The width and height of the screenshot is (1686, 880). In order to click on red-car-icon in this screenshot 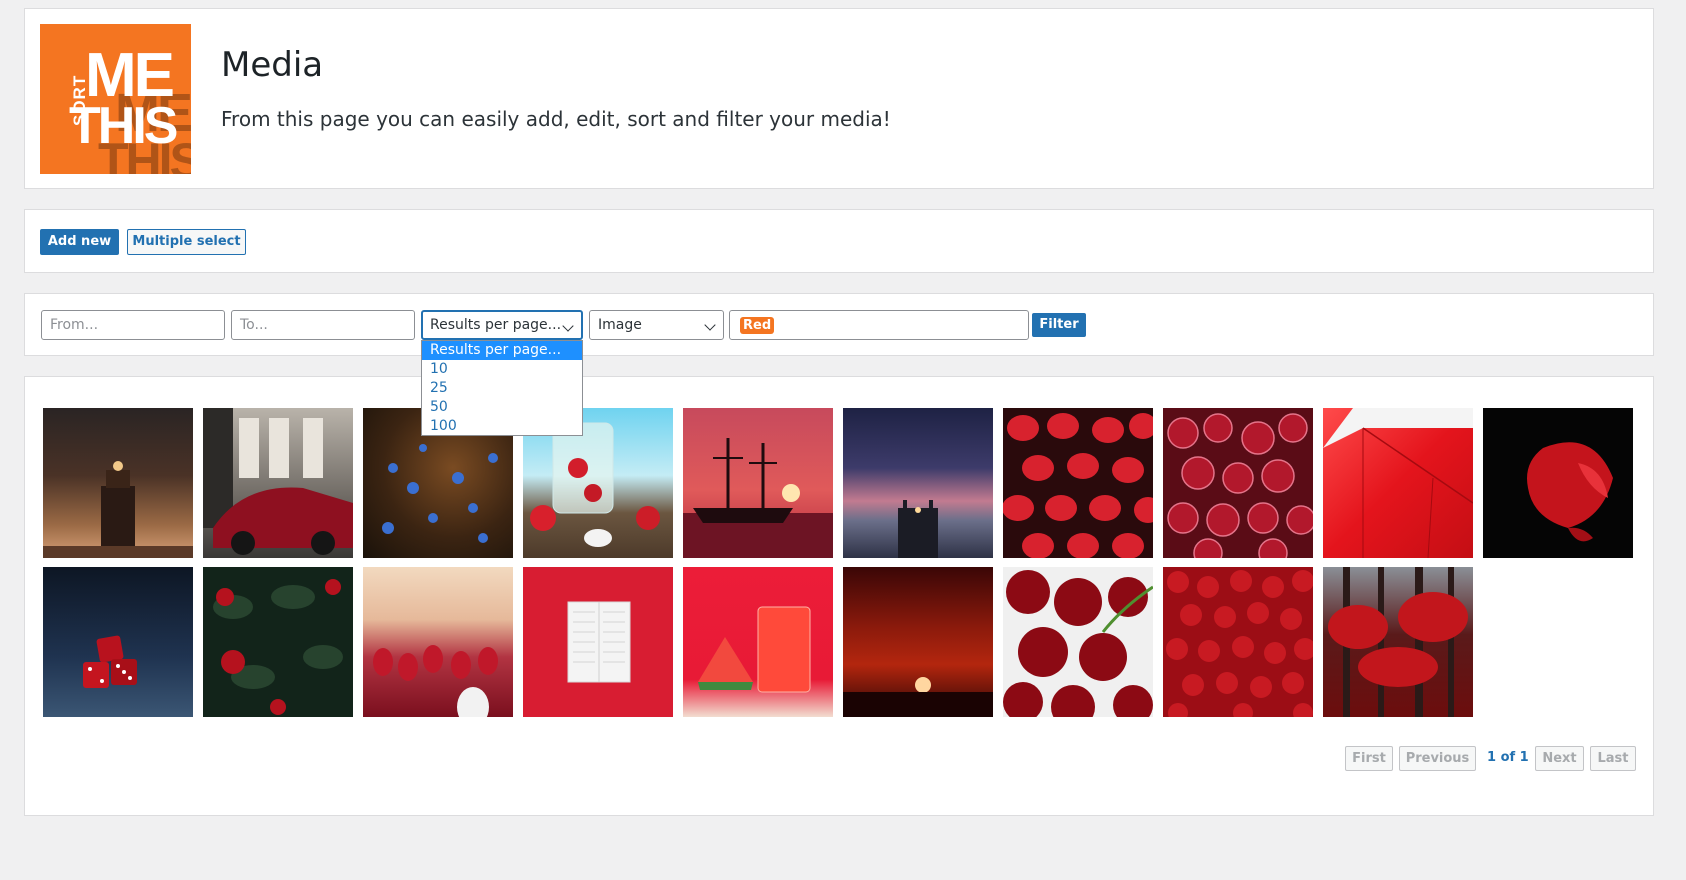, I will do `click(278, 483)`.